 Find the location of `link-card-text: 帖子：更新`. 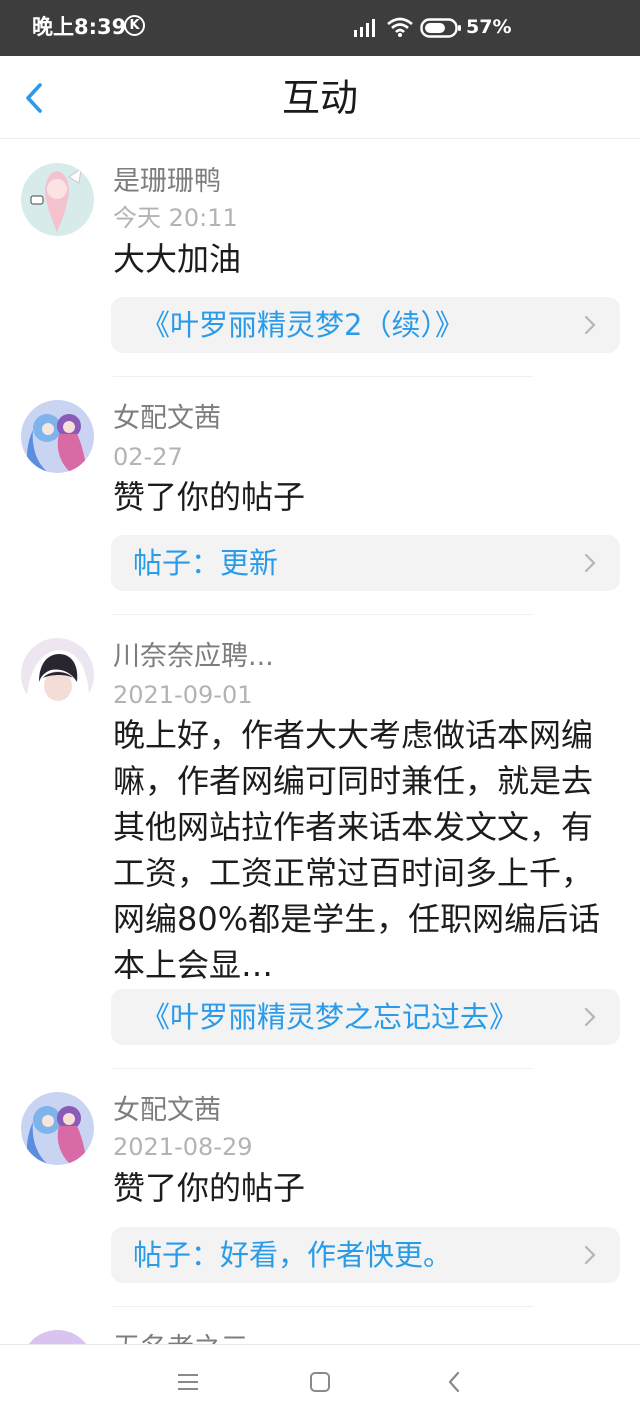

link-card-text: 帖子：更新 is located at coordinates (206, 563).